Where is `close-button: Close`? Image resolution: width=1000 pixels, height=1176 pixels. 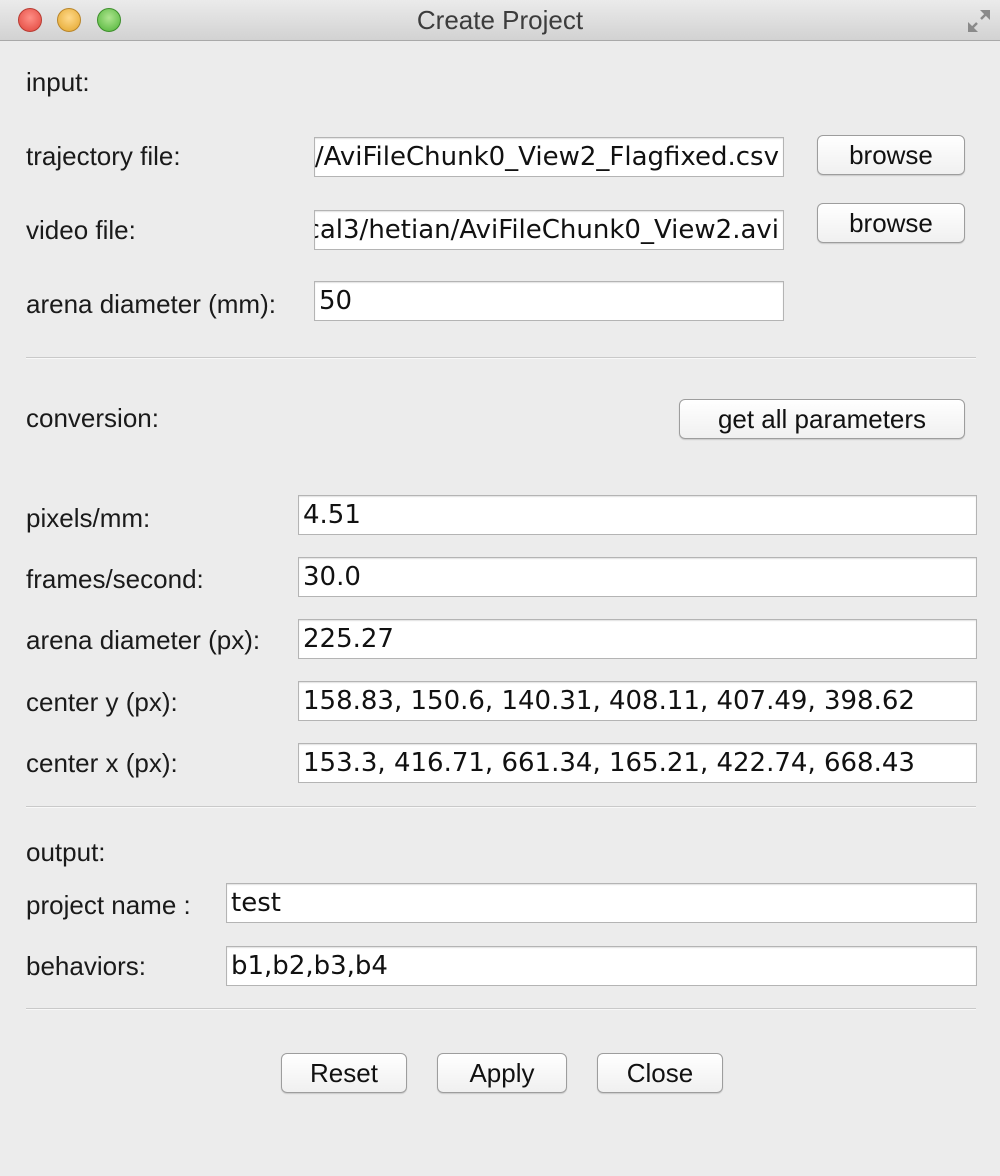
close-button: Close is located at coordinates (660, 1073).